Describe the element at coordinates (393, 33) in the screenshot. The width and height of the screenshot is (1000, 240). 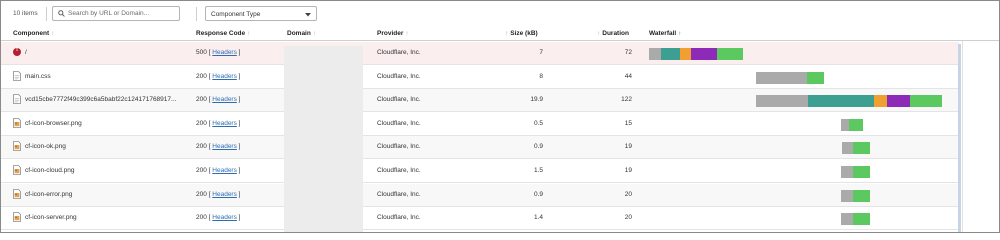
I see `column-header-provider: Provider ↑` at that location.